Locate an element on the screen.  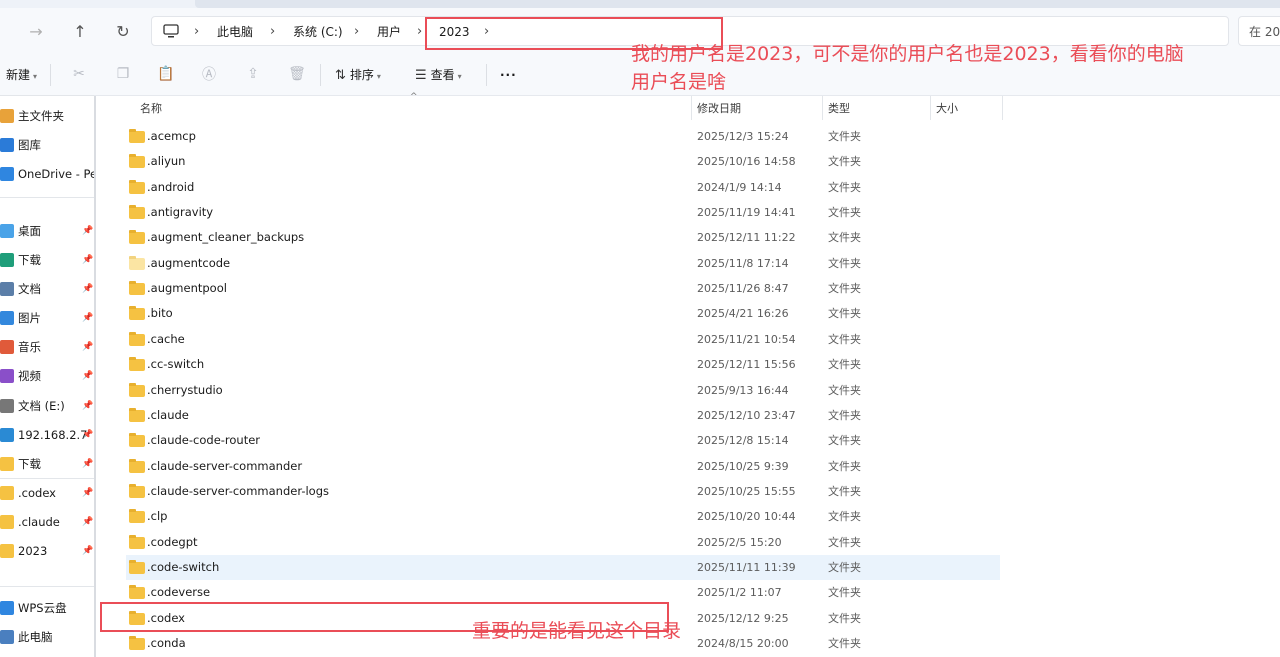
sidebar-item: OneDrive - Per is located at coordinates (48, 174).